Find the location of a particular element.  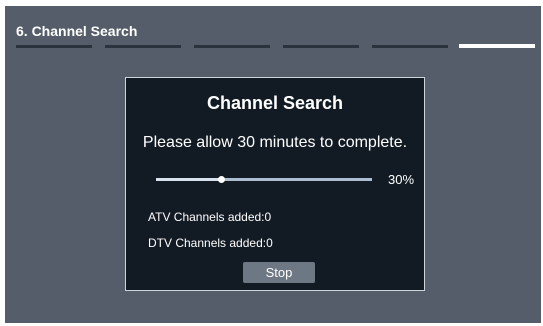

progress-percent: 30% is located at coordinates (401, 179).